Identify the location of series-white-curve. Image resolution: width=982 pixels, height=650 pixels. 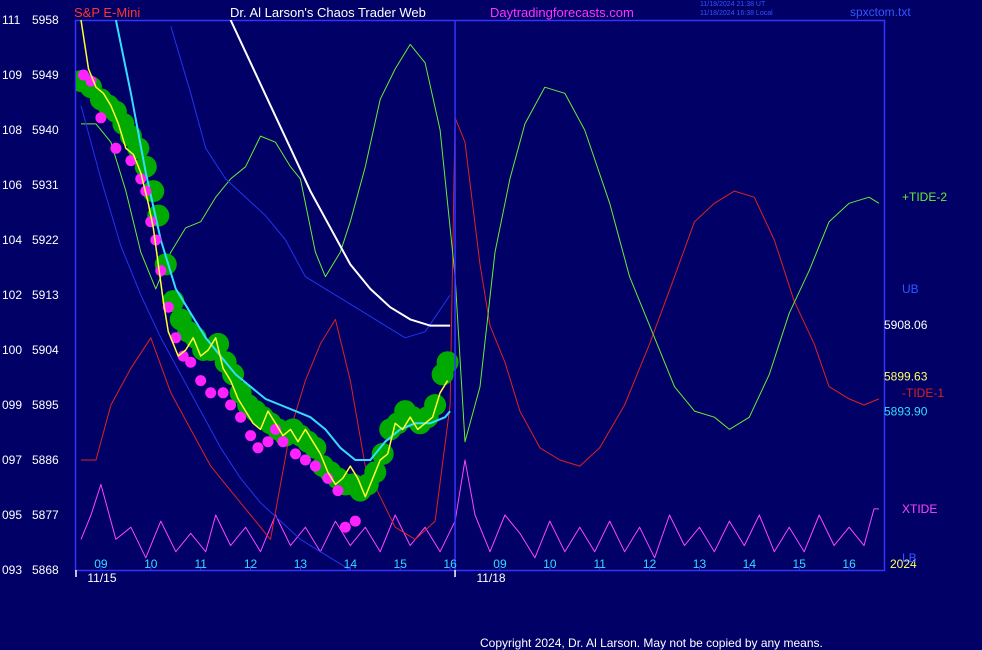
(340, 173).